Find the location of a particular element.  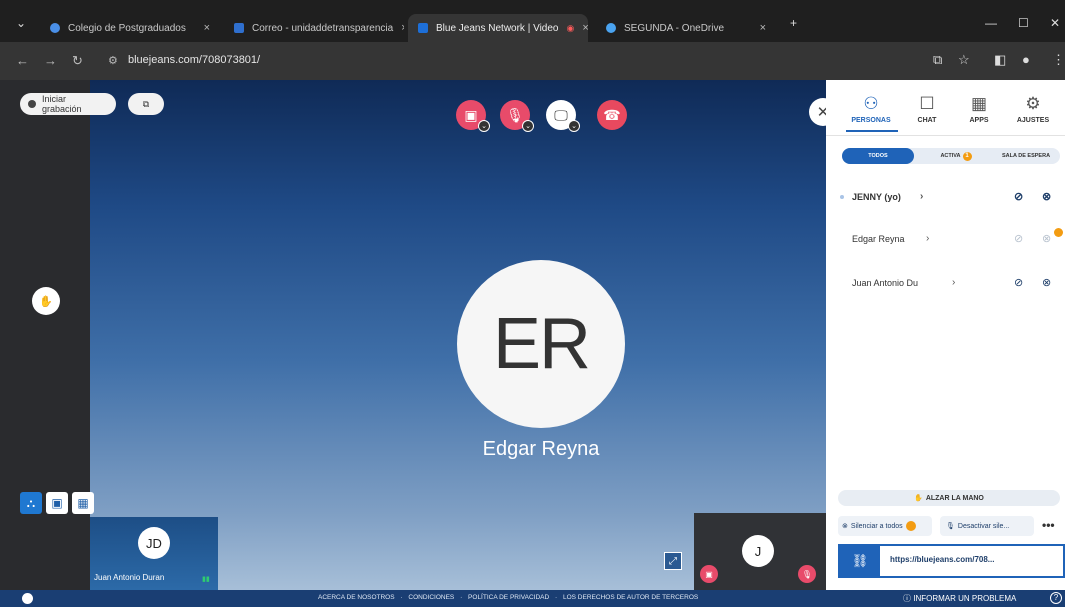

people-icon: ⛬ is located at coordinates (31, 502).